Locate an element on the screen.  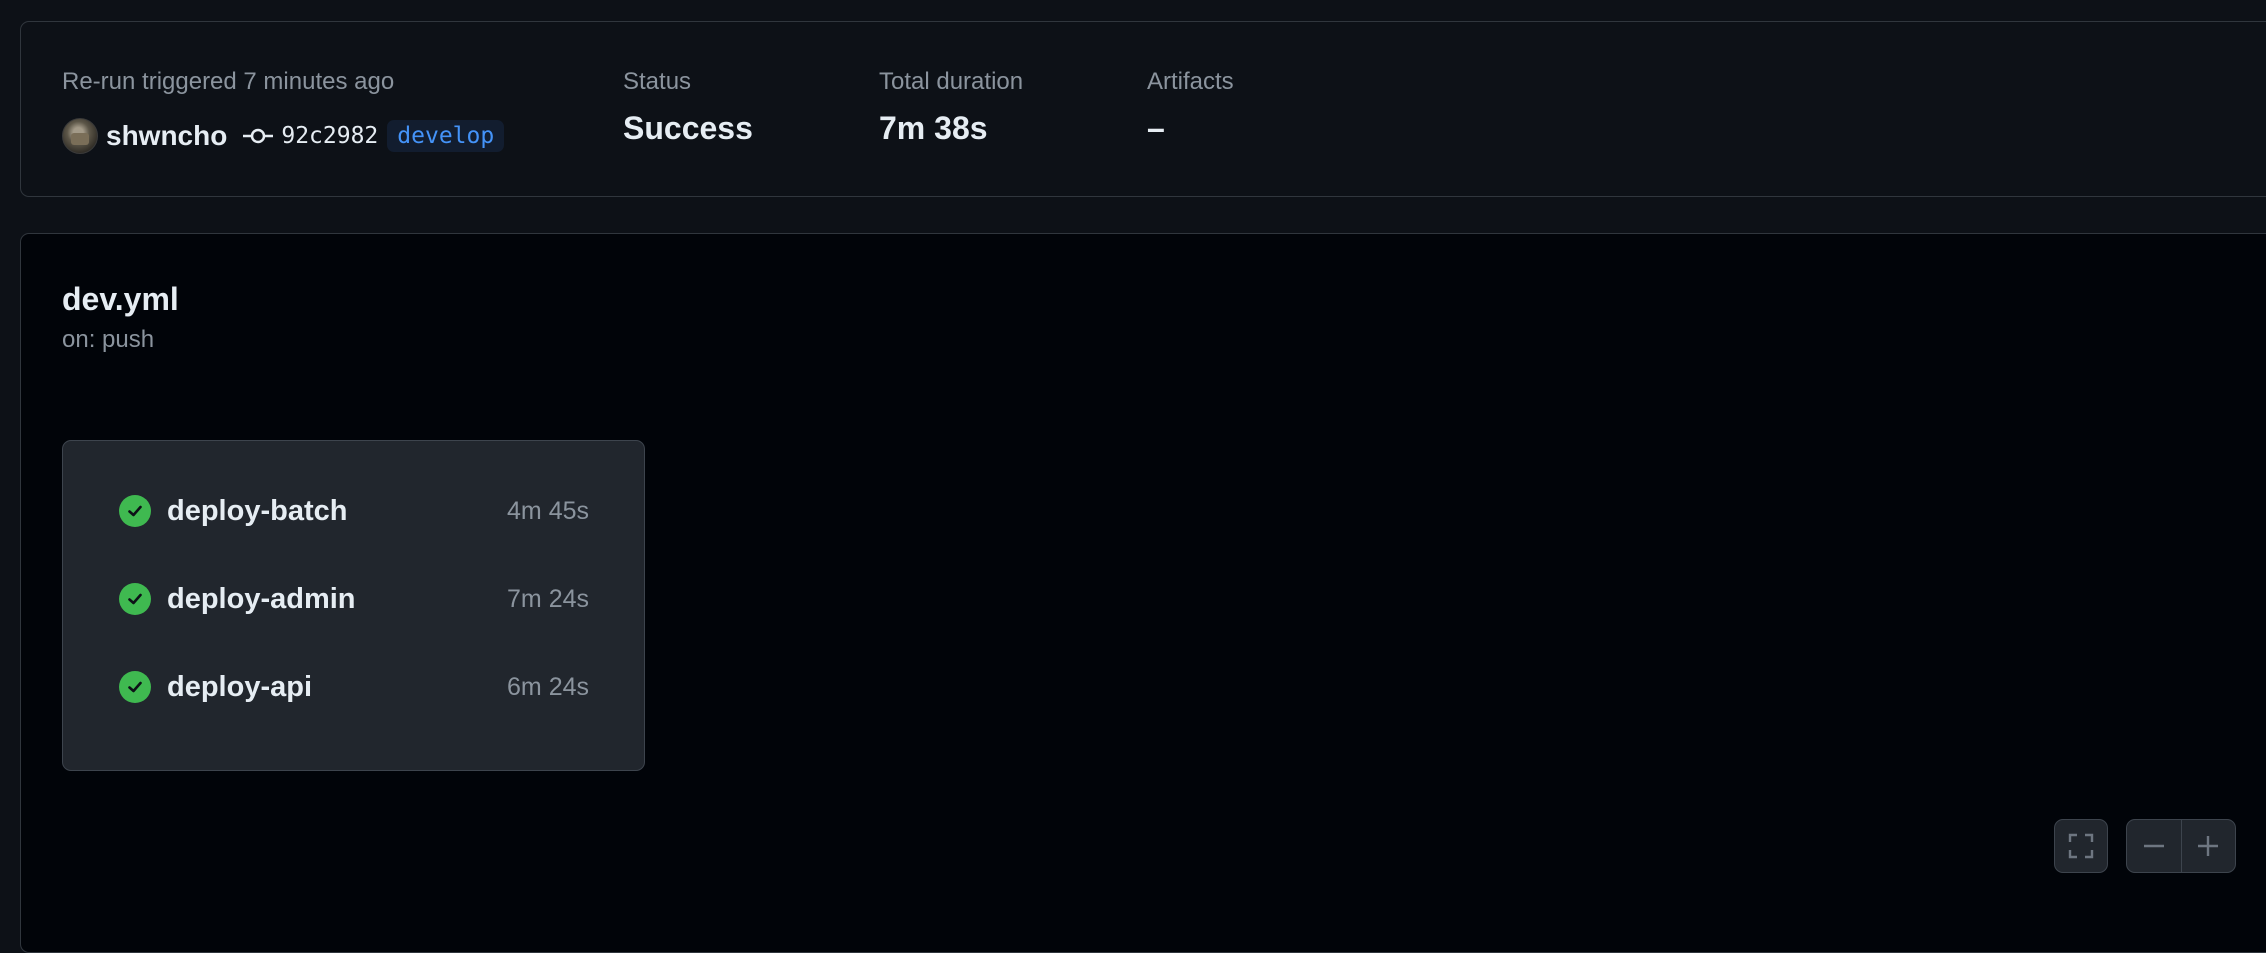
job-deploy-batch: deploy-batch 4m 45s is located at coordinates (354, 511).